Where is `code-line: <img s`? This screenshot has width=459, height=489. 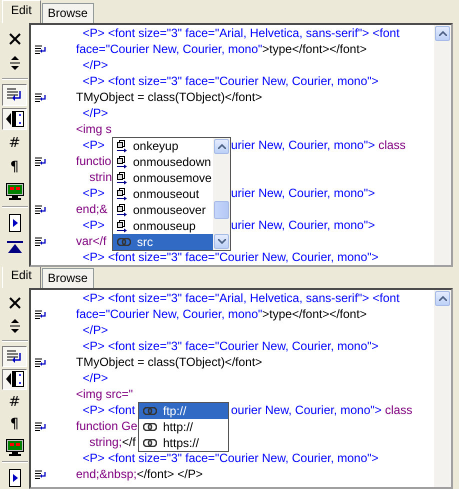 code-line: <img s is located at coordinates (94, 129).